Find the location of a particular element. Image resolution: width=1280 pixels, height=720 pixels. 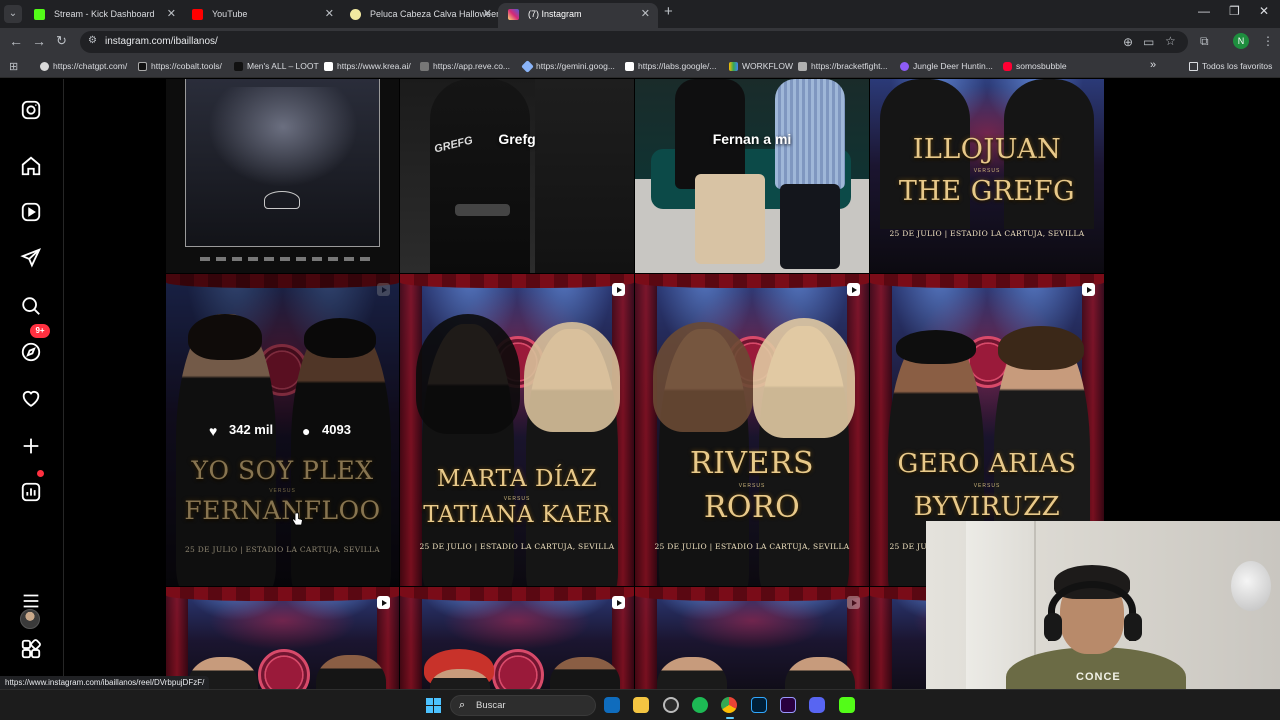

folder-icon is located at coordinates (1193, 66).